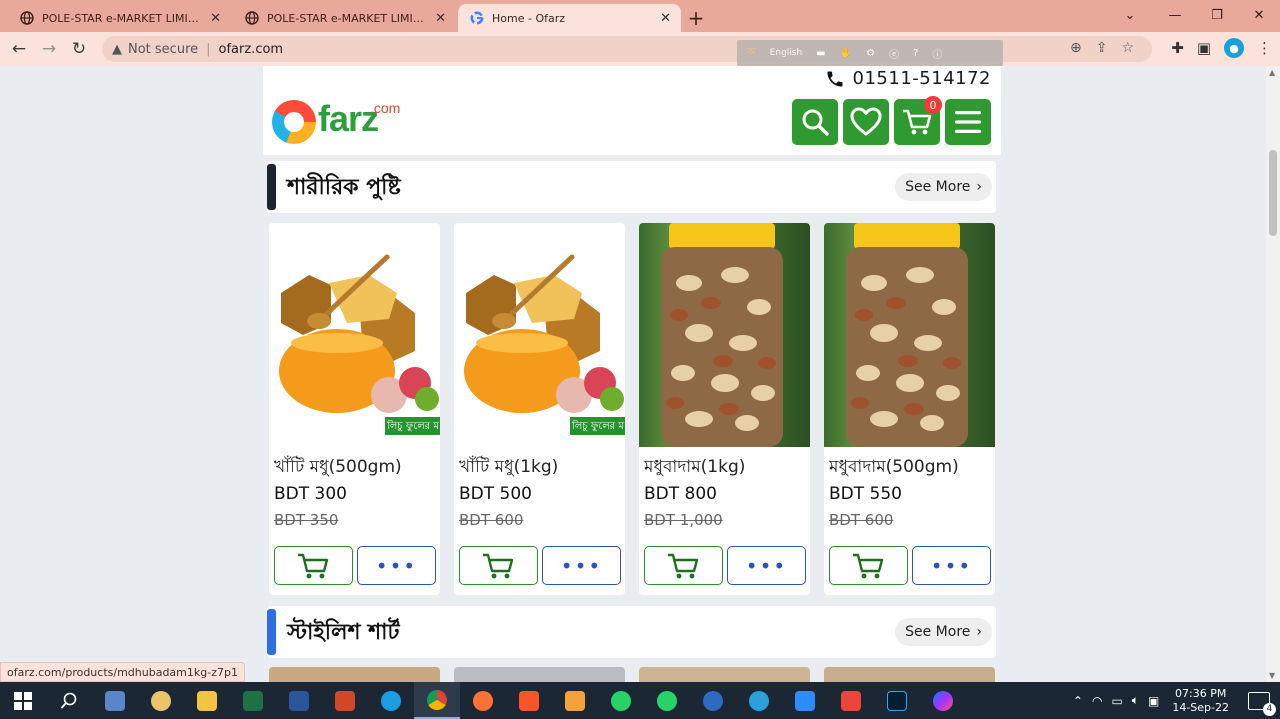  I want to click on menu-button, so click(968, 122).